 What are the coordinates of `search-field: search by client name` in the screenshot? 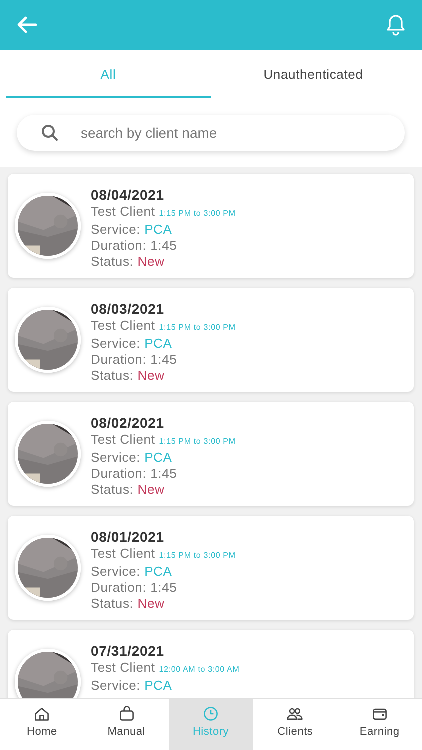 It's located at (211, 132).